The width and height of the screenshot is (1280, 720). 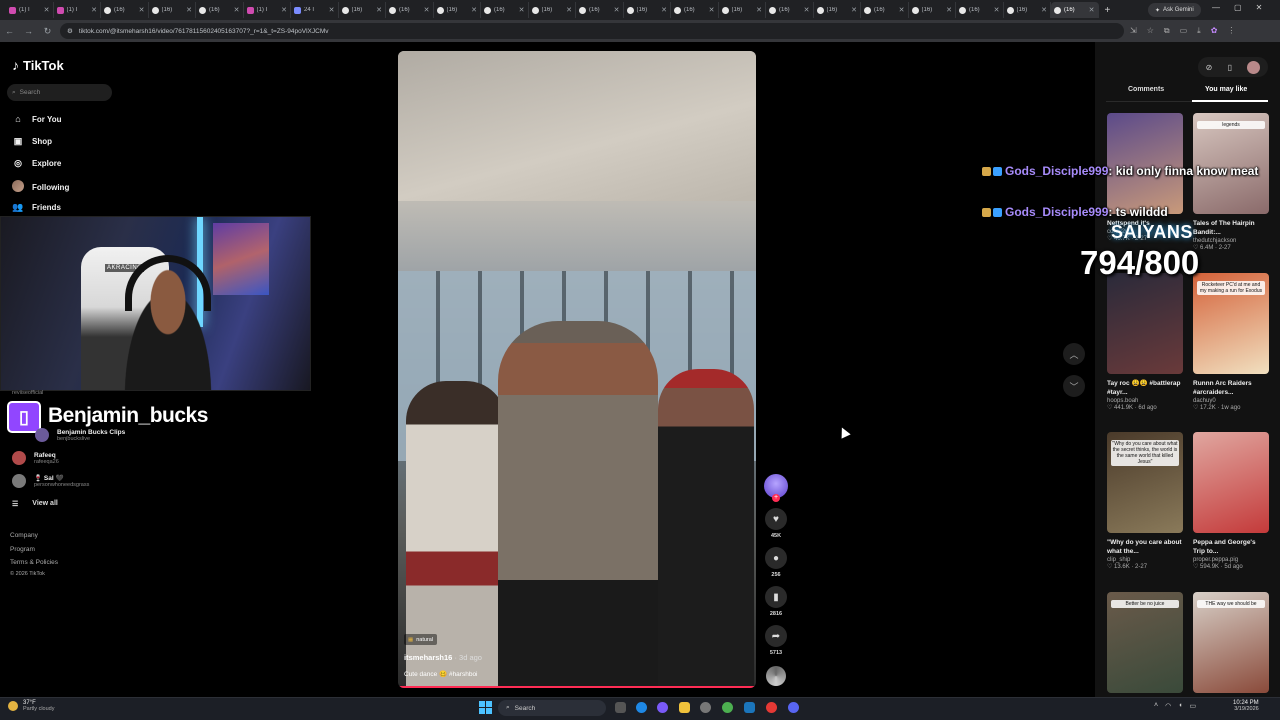 What do you see at coordinates (771, 707) in the screenshot?
I see `chrome-profile-icon` at bounding box center [771, 707].